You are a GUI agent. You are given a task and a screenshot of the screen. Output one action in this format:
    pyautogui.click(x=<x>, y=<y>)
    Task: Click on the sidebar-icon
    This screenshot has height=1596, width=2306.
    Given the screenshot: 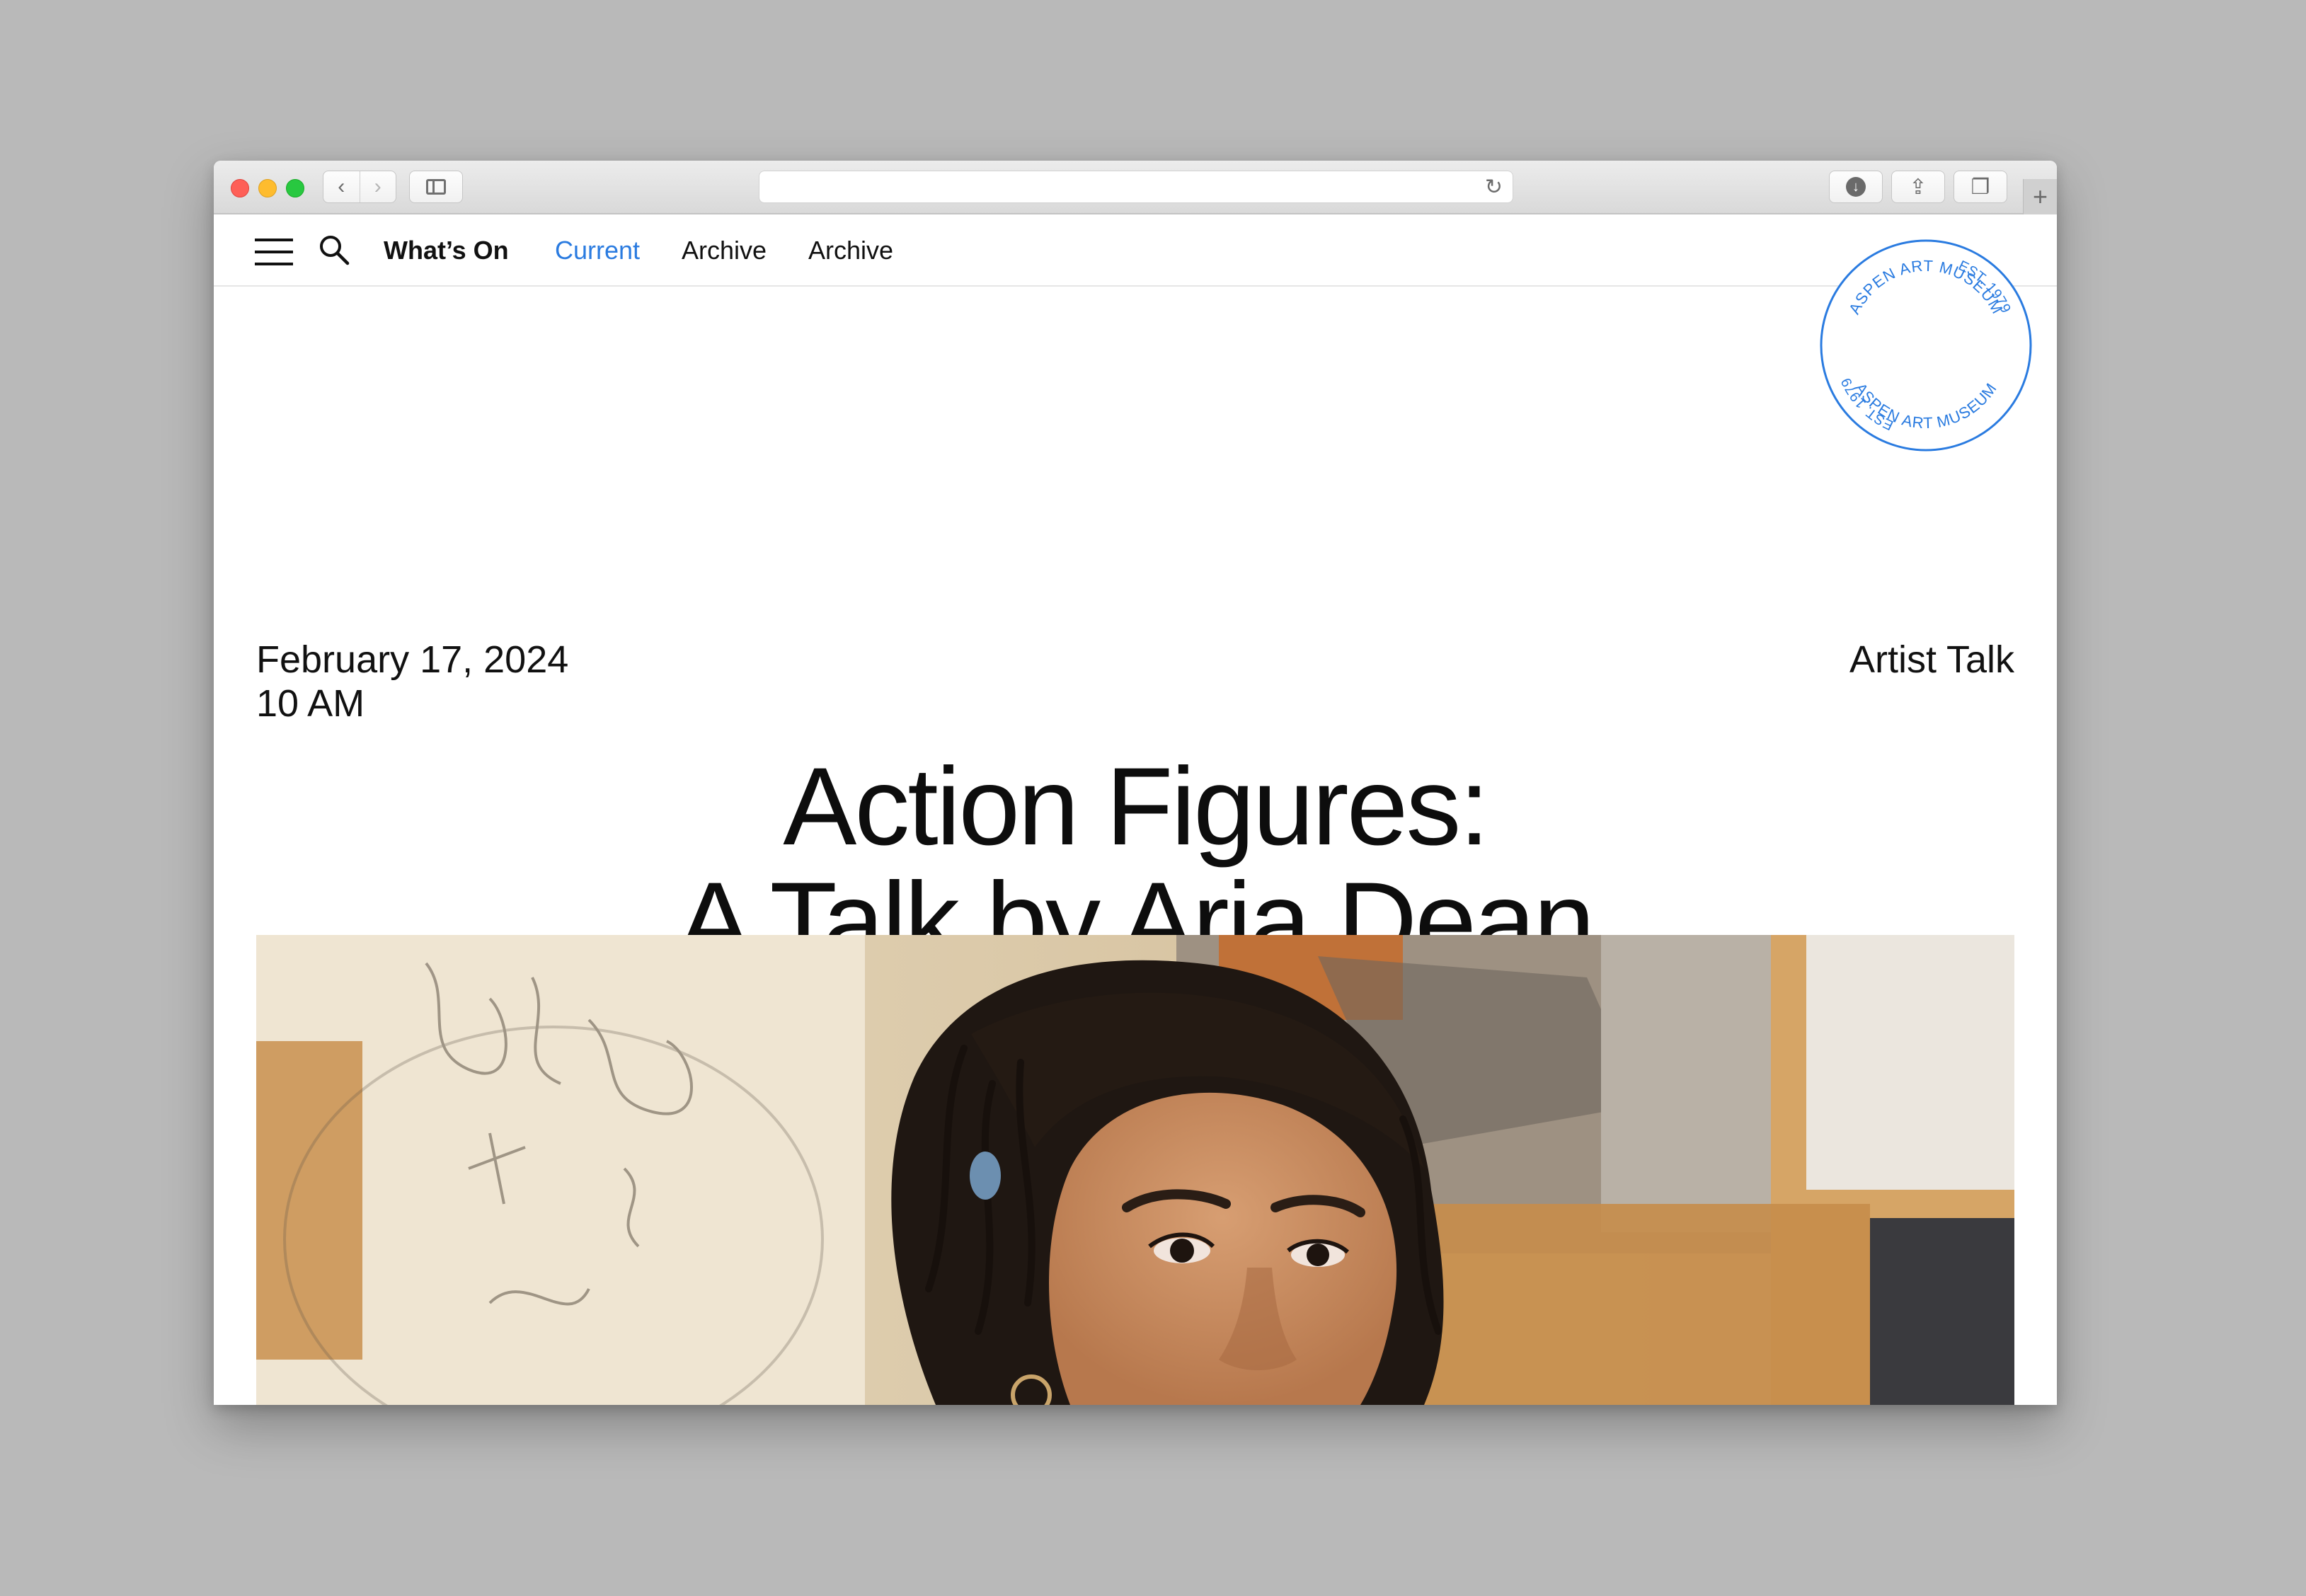 What is the action you would take?
    pyautogui.click(x=436, y=187)
    